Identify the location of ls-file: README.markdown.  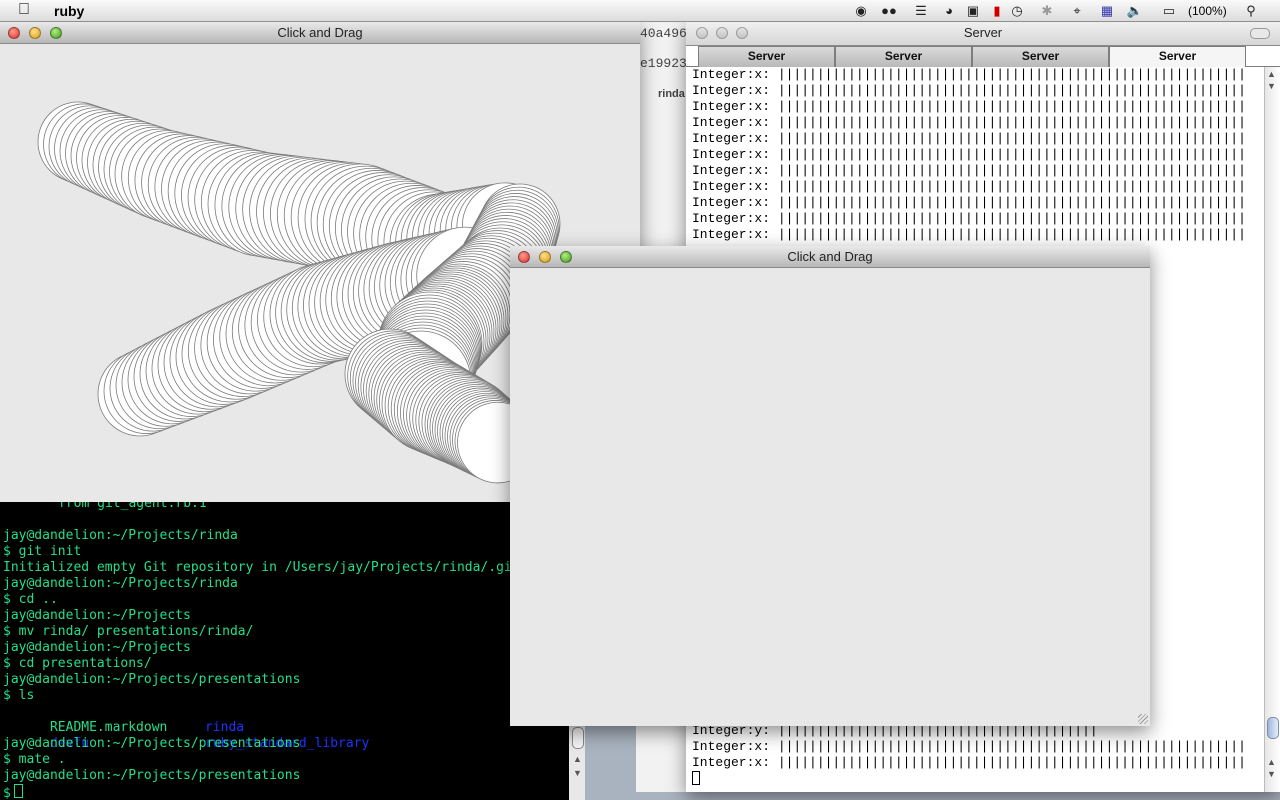
(108, 727).